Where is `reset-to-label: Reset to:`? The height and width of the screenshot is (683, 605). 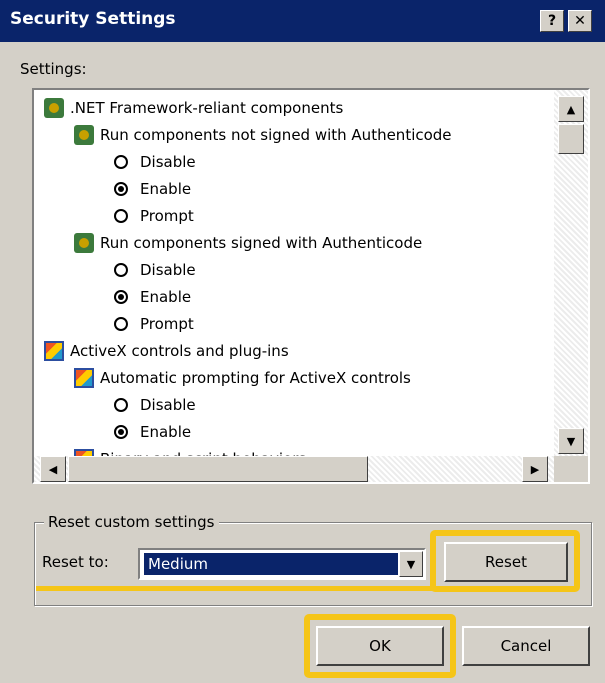
reset-to-label: Reset to: is located at coordinates (75, 562).